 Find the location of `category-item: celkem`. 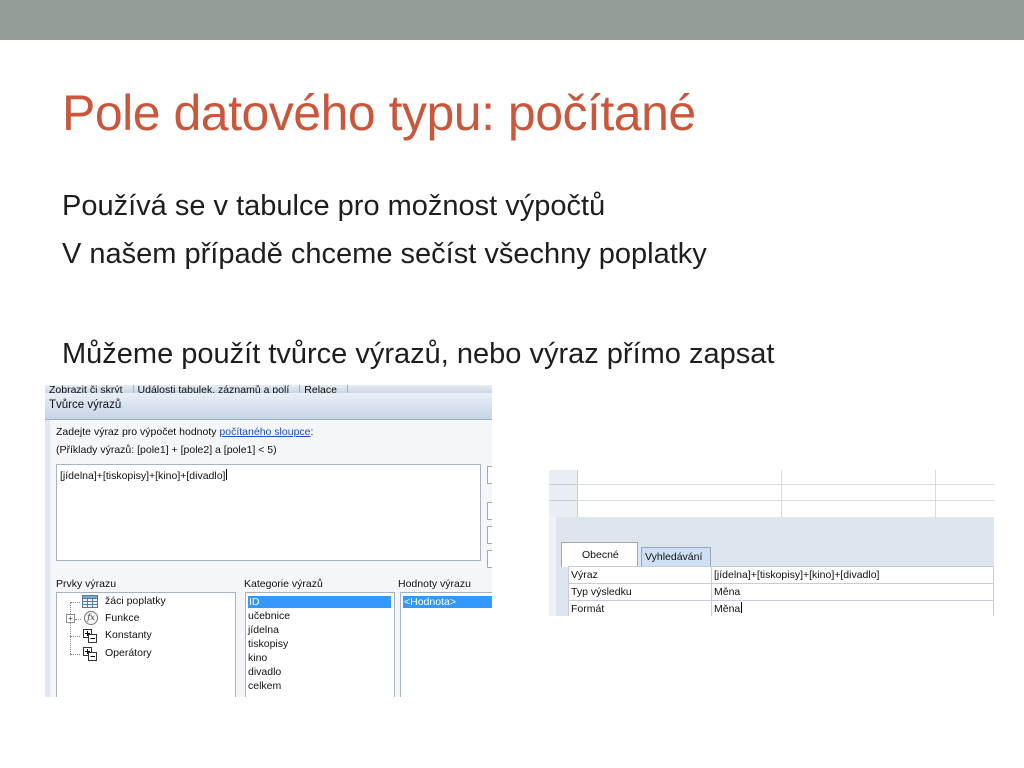

category-item: celkem is located at coordinates (264, 686).